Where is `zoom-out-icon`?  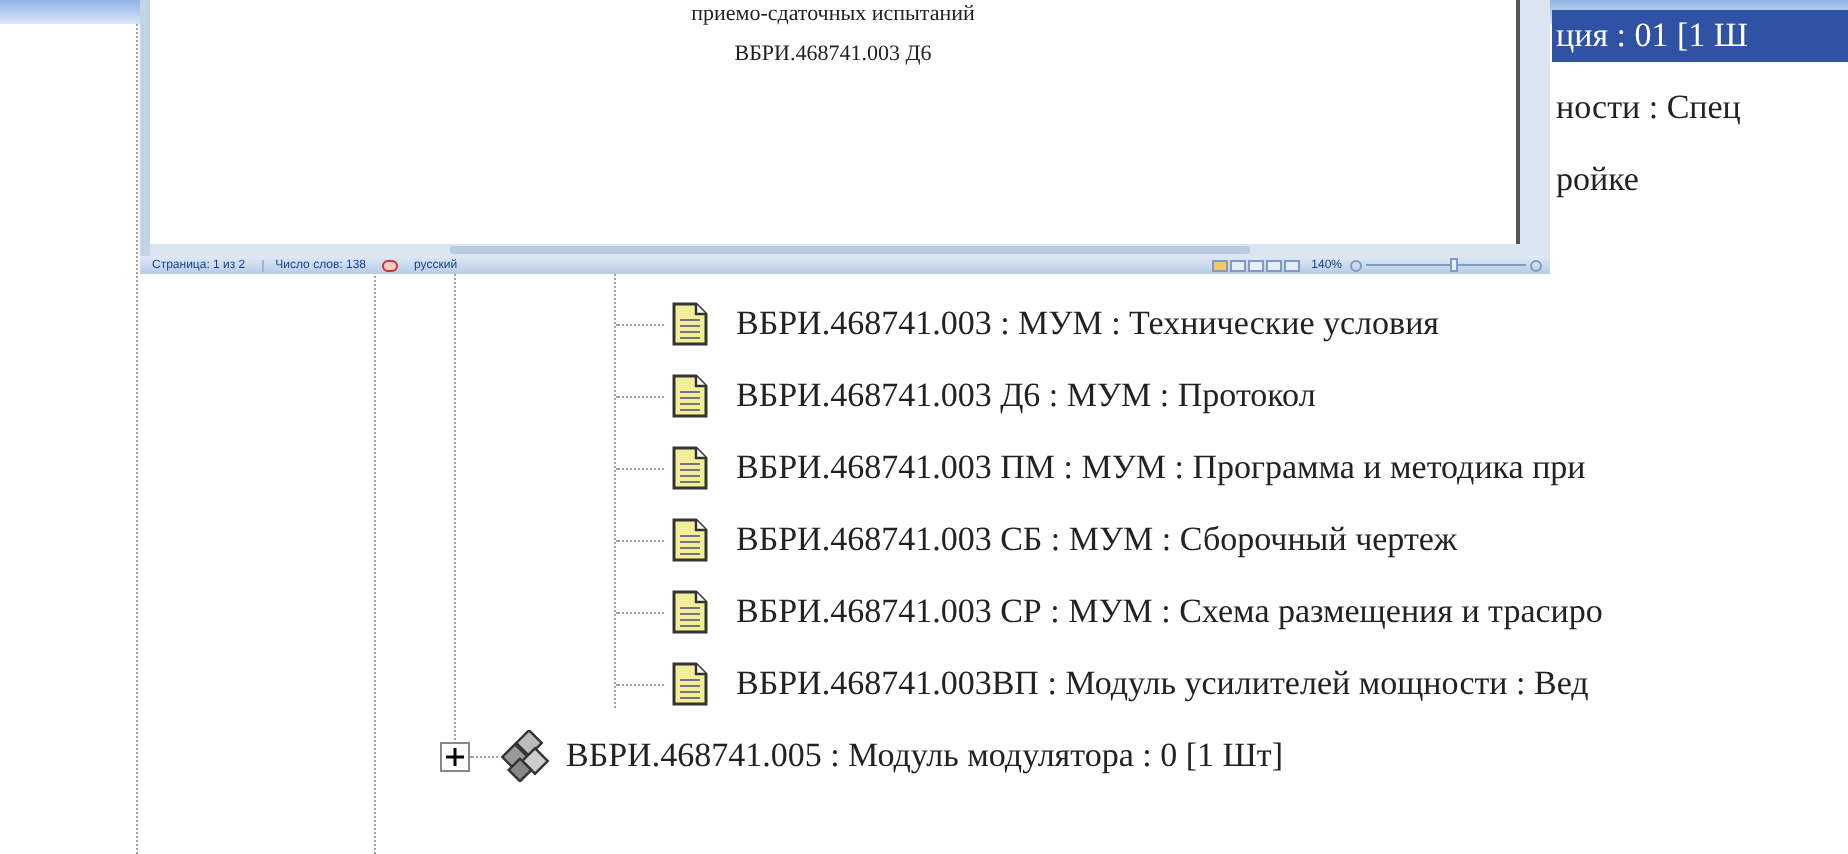 zoom-out-icon is located at coordinates (1356, 265).